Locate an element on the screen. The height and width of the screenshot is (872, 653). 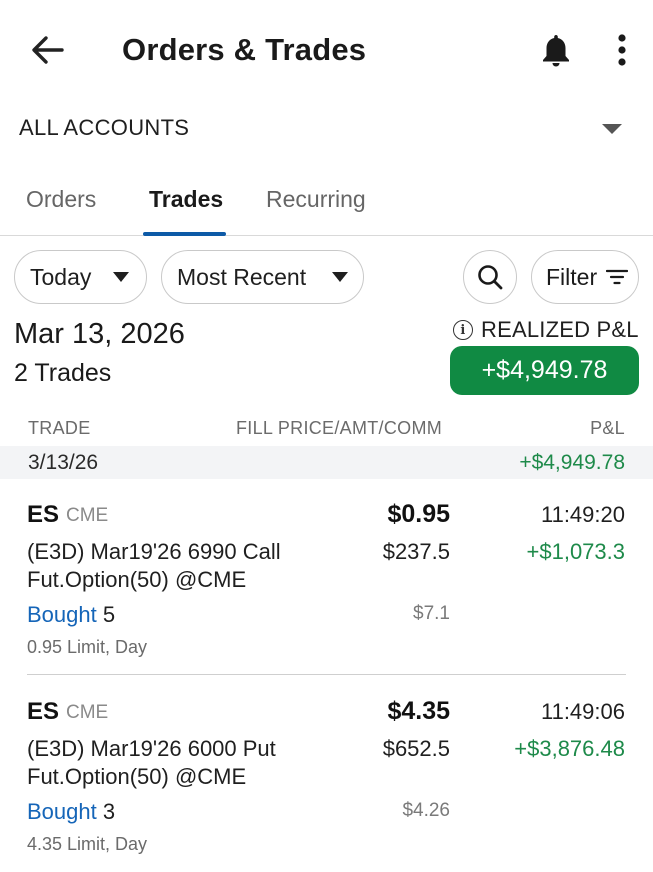
more-options-button is located at coordinates (622, 50).